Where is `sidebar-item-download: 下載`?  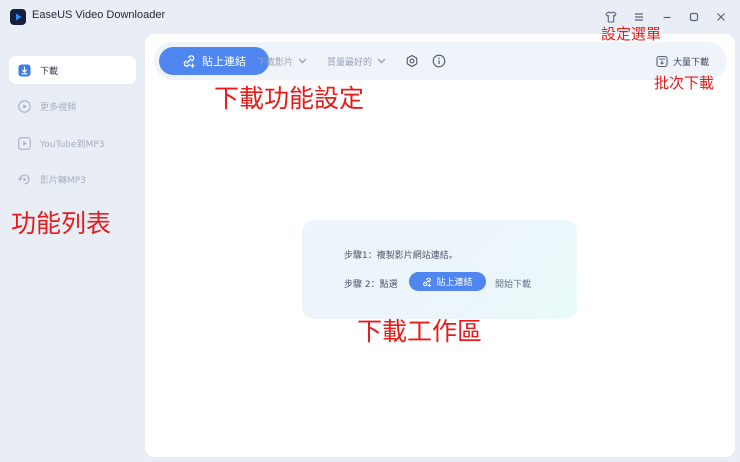 sidebar-item-download: 下載 is located at coordinates (72, 70).